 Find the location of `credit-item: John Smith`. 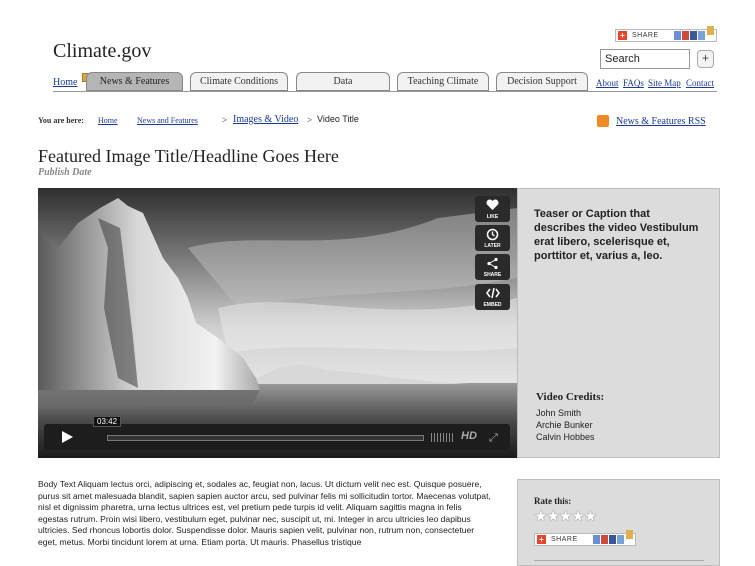

credit-item: John Smith is located at coordinates (559, 413).